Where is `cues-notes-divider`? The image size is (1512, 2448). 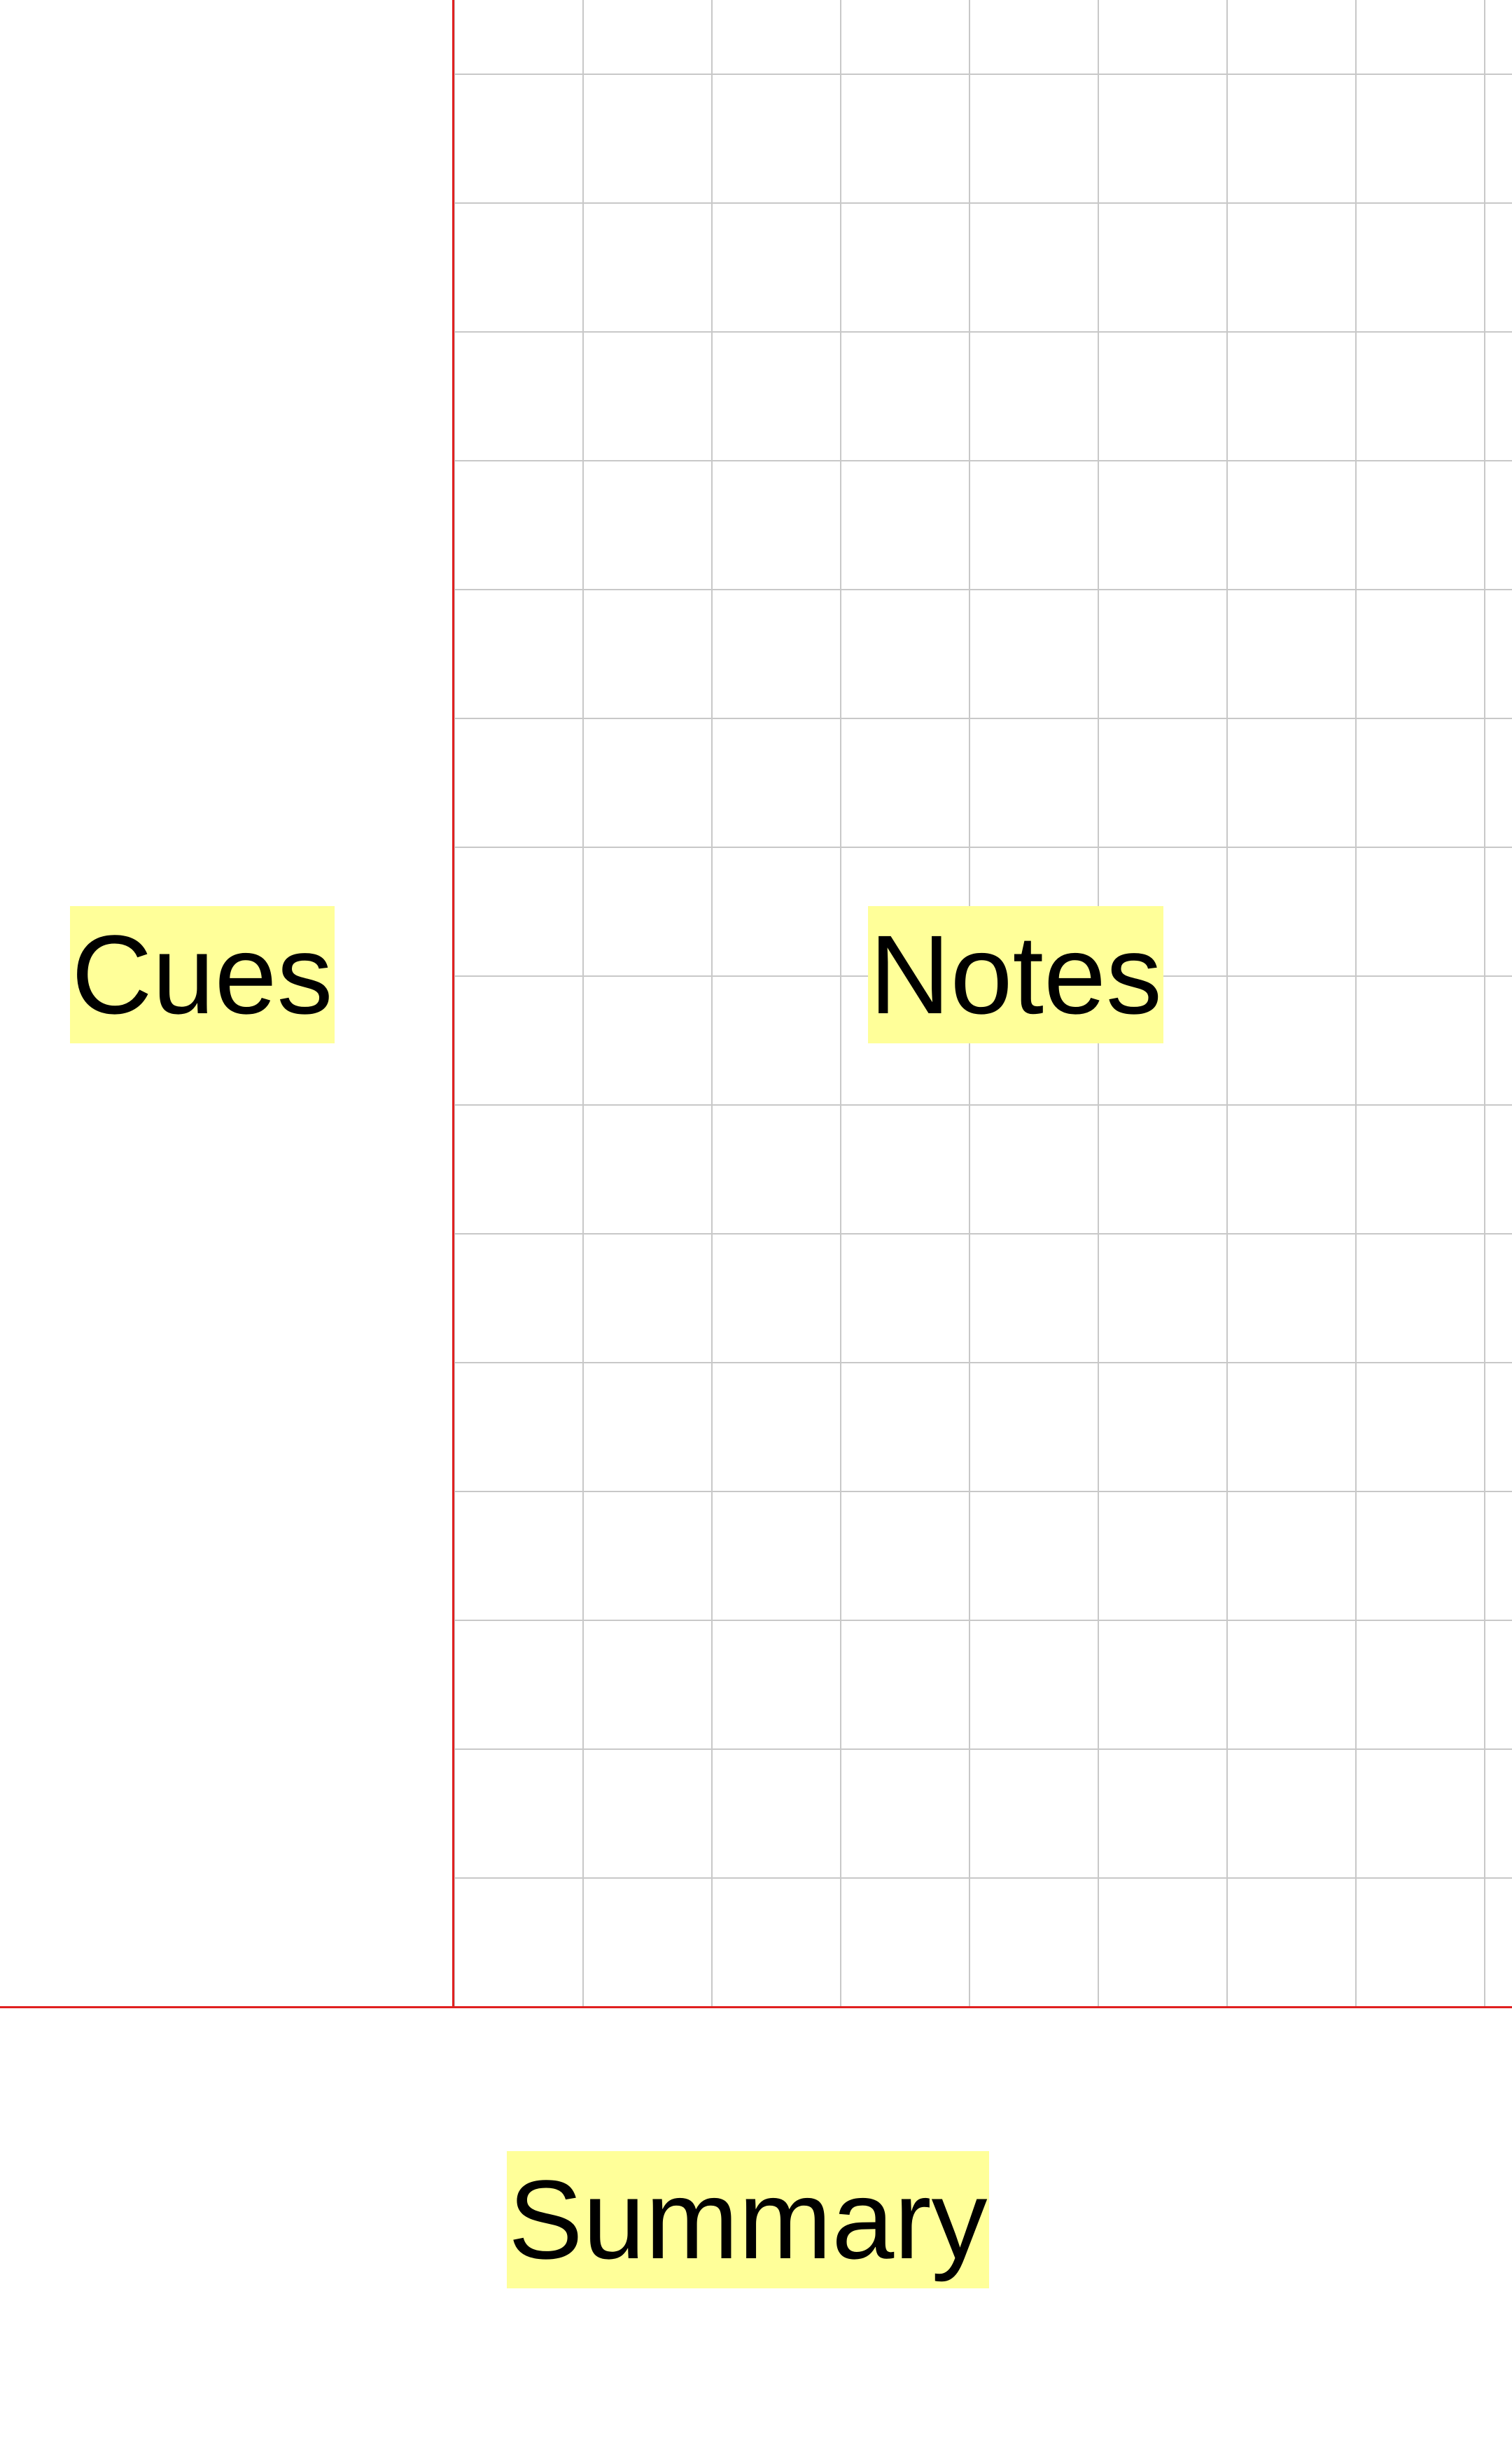 cues-notes-divider is located at coordinates (453, 1004).